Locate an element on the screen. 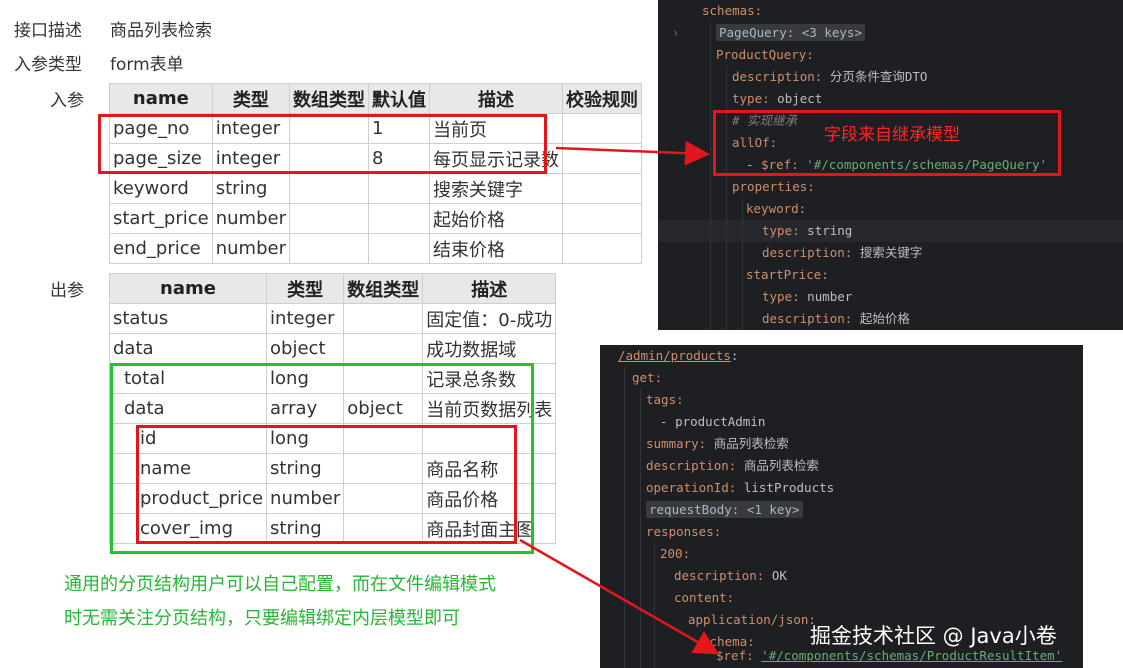 This screenshot has width=1123, height=668. table-row: data array object 当前页数据列表 is located at coordinates (332, 408).